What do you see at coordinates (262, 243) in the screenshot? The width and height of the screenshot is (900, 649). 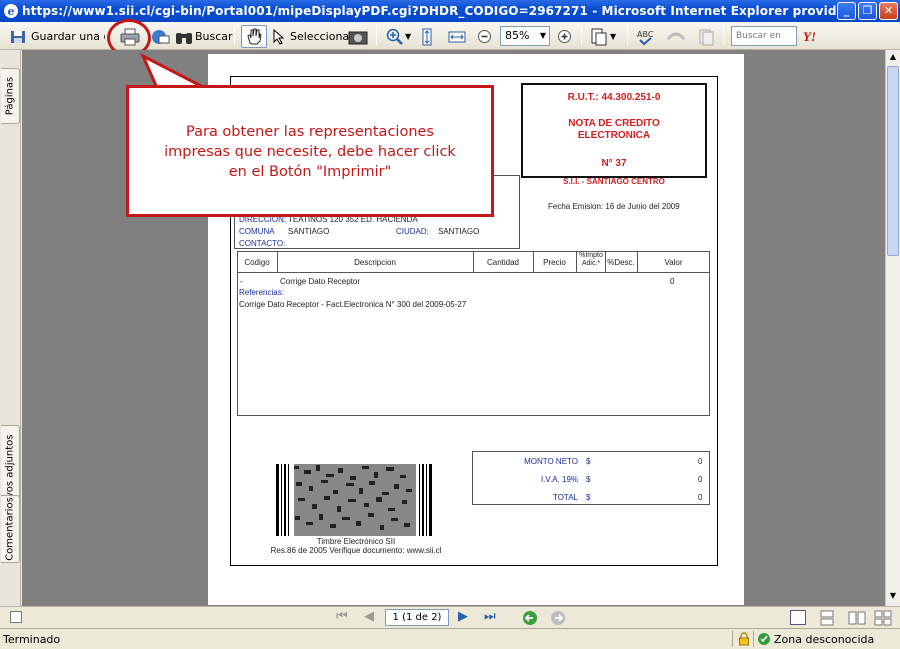 I see `contacto-label: CONTACTO:` at bounding box center [262, 243].